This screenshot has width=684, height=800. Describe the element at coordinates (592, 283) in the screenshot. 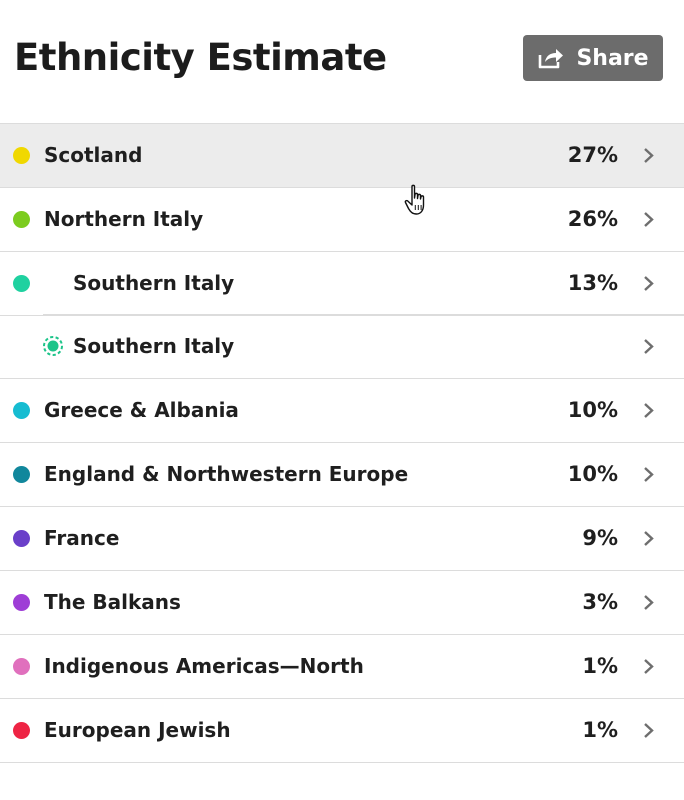

I see `region-percent: 13%` at that location.